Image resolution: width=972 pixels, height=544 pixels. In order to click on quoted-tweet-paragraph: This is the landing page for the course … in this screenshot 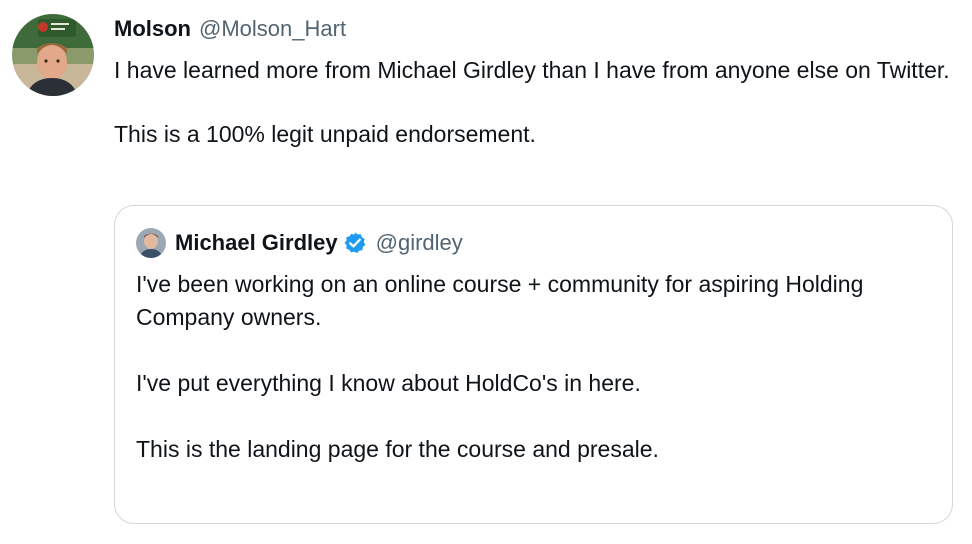, I will do `click(397, 449)`.